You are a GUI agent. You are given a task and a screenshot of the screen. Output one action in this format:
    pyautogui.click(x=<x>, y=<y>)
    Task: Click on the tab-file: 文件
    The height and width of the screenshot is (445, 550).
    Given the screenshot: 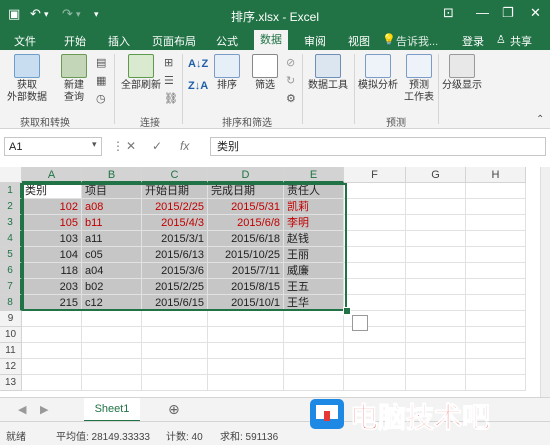 What is the action you would take?
    pyautogui.click(x=25, y=41)
    